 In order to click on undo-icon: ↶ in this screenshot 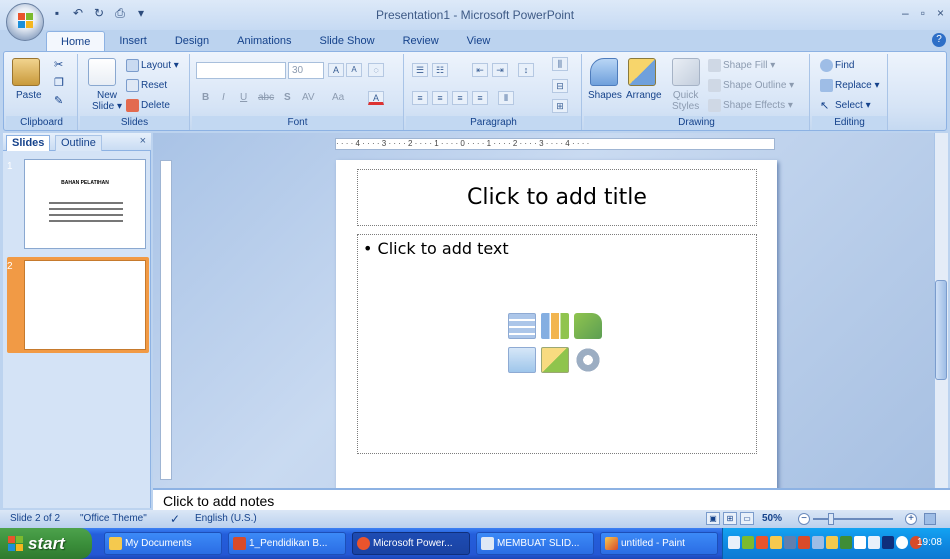, I will do `click(78, 13)`.